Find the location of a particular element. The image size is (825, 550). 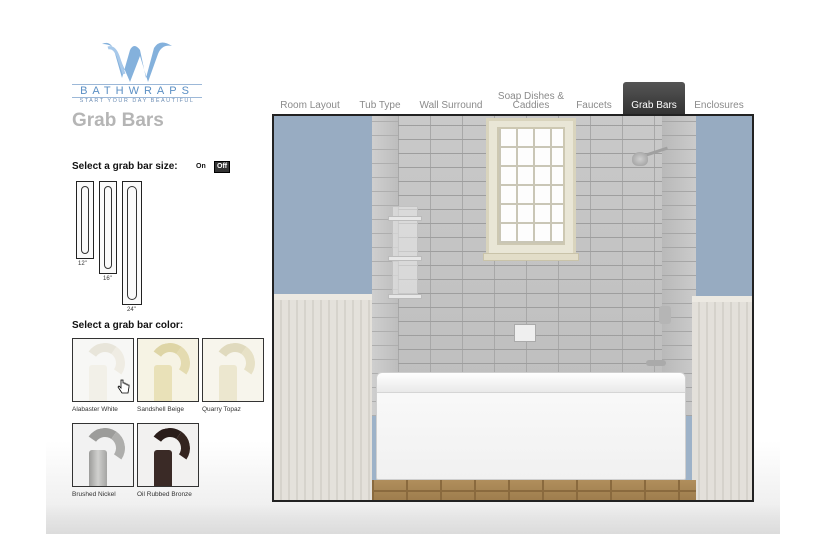

color-swatch-brushed-nickel is located at coordinates (103, 455).